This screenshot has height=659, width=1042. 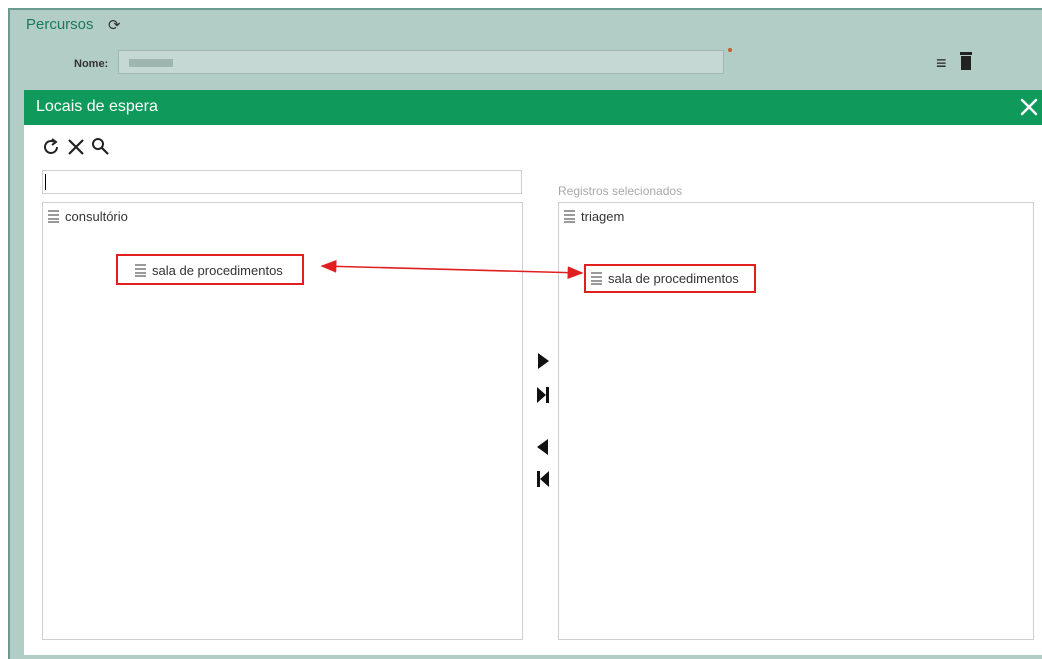 I want to click on move-left-icon, so click(x=543, y=447).